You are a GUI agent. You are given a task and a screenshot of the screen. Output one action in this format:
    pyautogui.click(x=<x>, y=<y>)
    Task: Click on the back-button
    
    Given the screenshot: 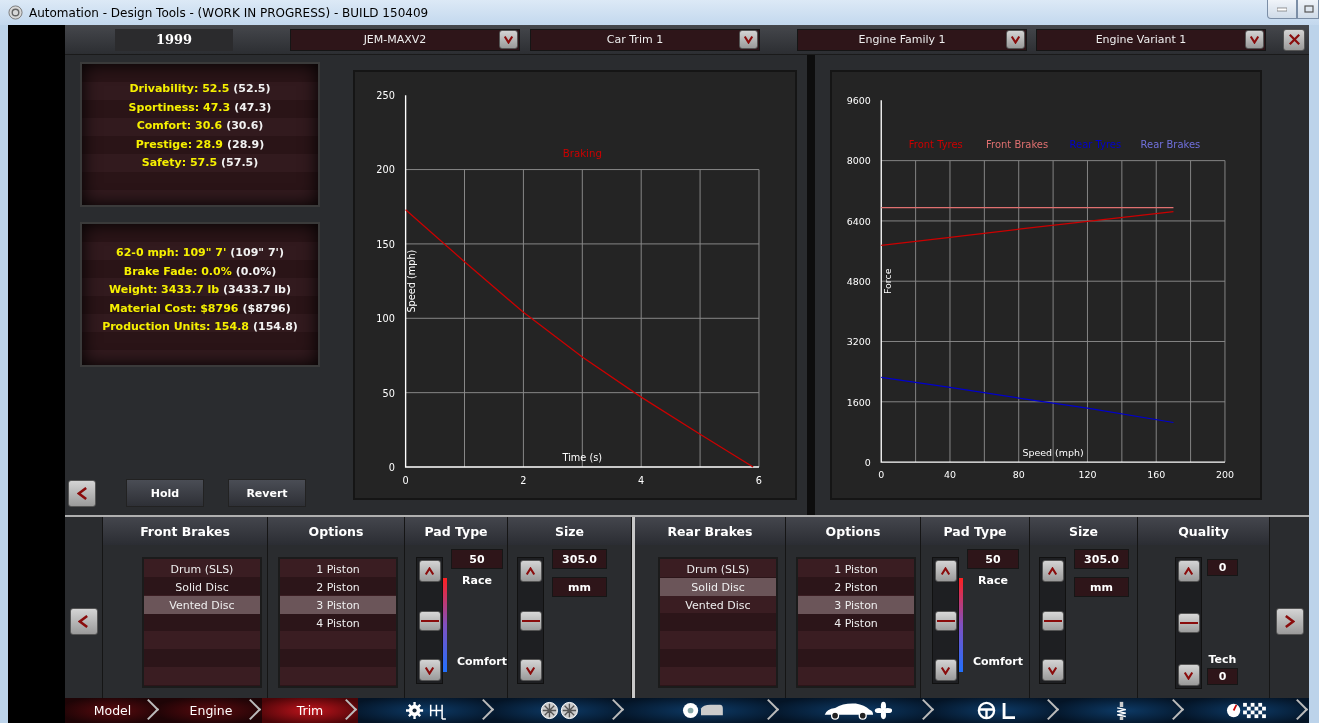 What is the action you would take?
    pyautogui.click(x=82, y=493)
    